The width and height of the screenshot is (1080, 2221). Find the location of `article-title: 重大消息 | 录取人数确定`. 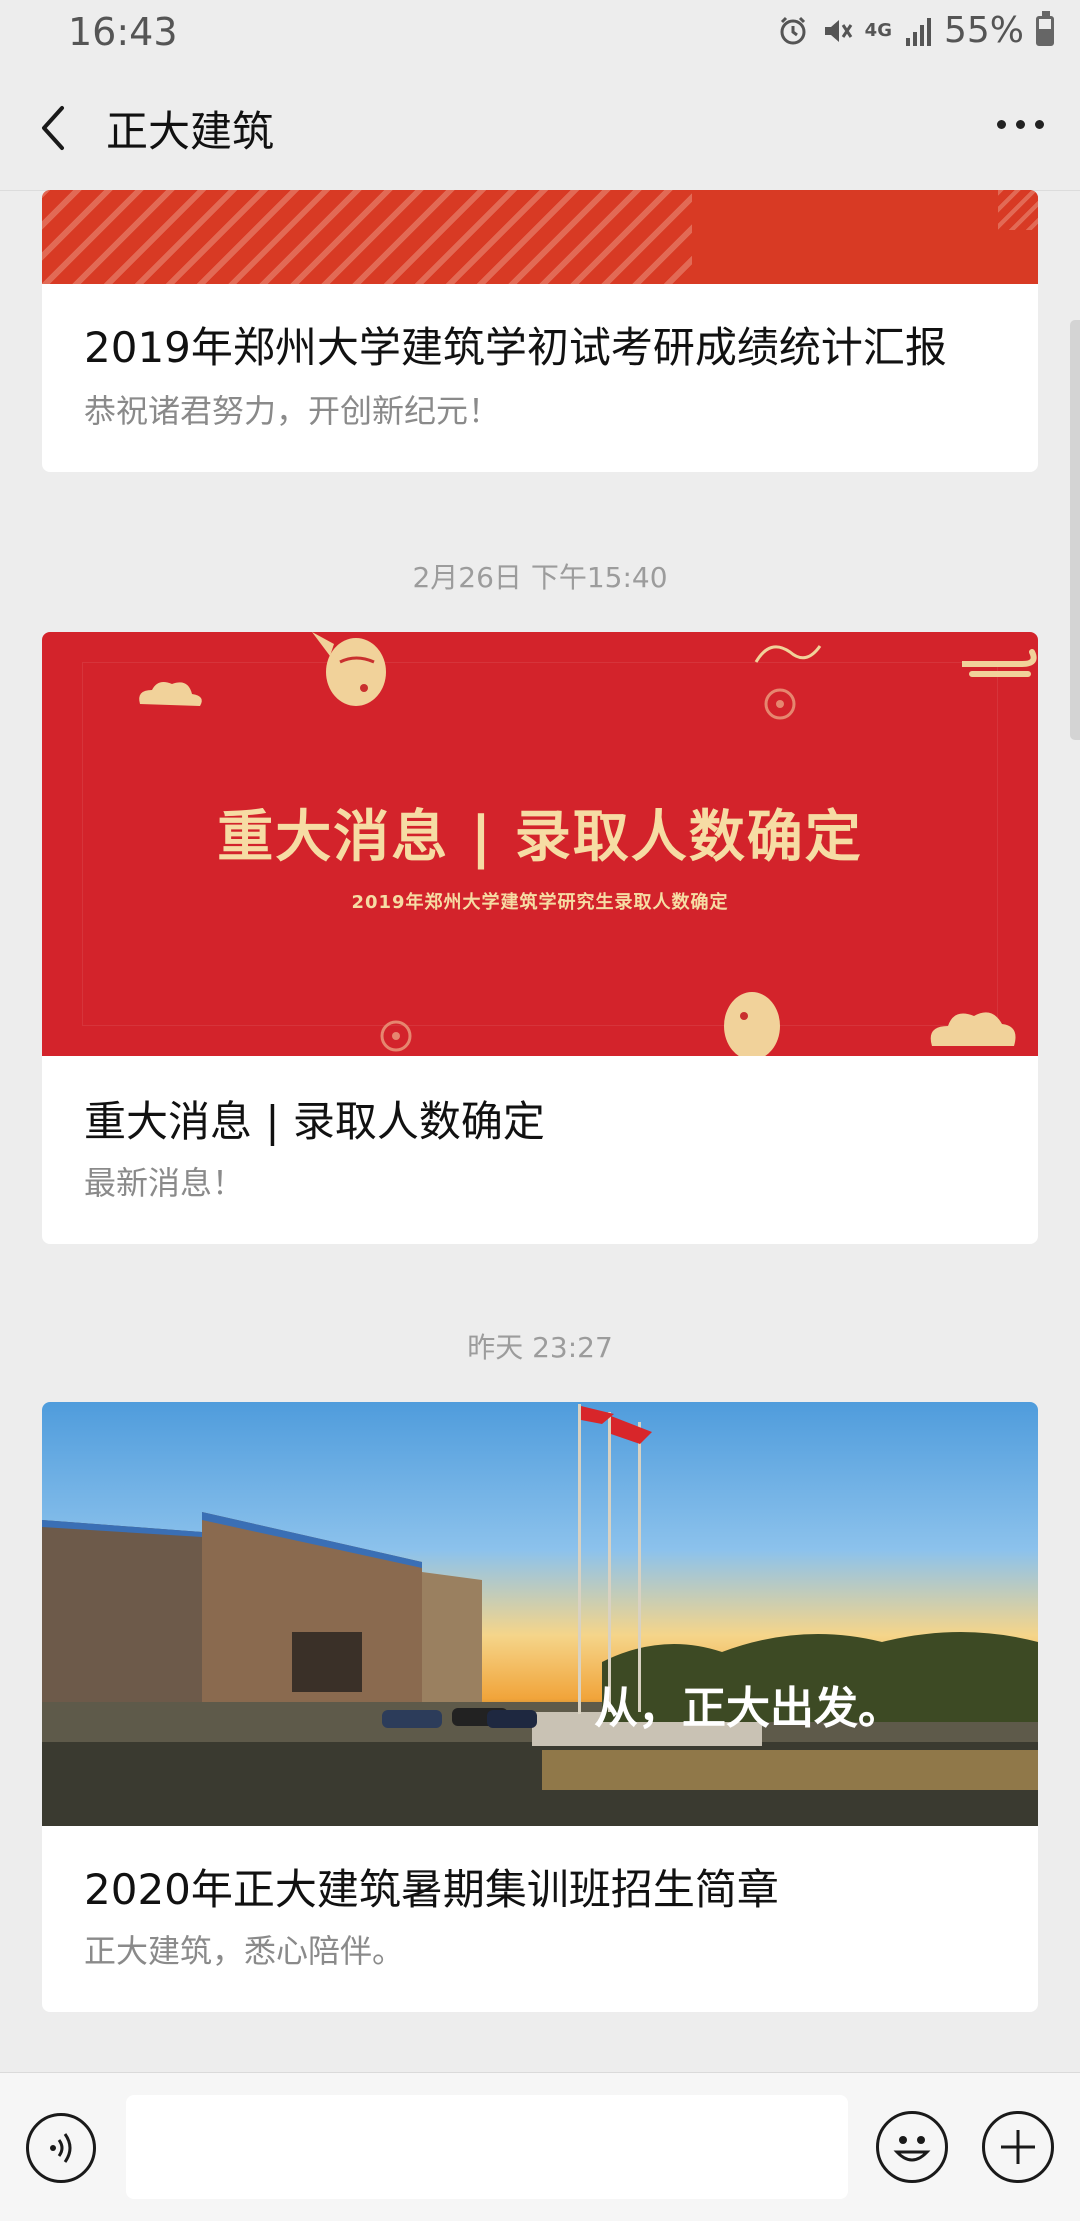

article-title: 重大消息 | 录取人数确定 is located at coordinates (314, 1121).